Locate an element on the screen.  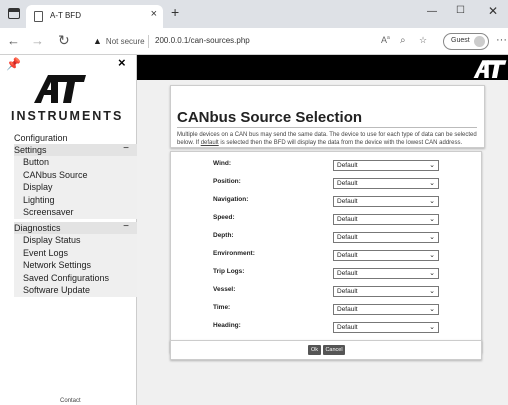
sidebar-item-display-status: Display Status is located at coordinates (75, 240).